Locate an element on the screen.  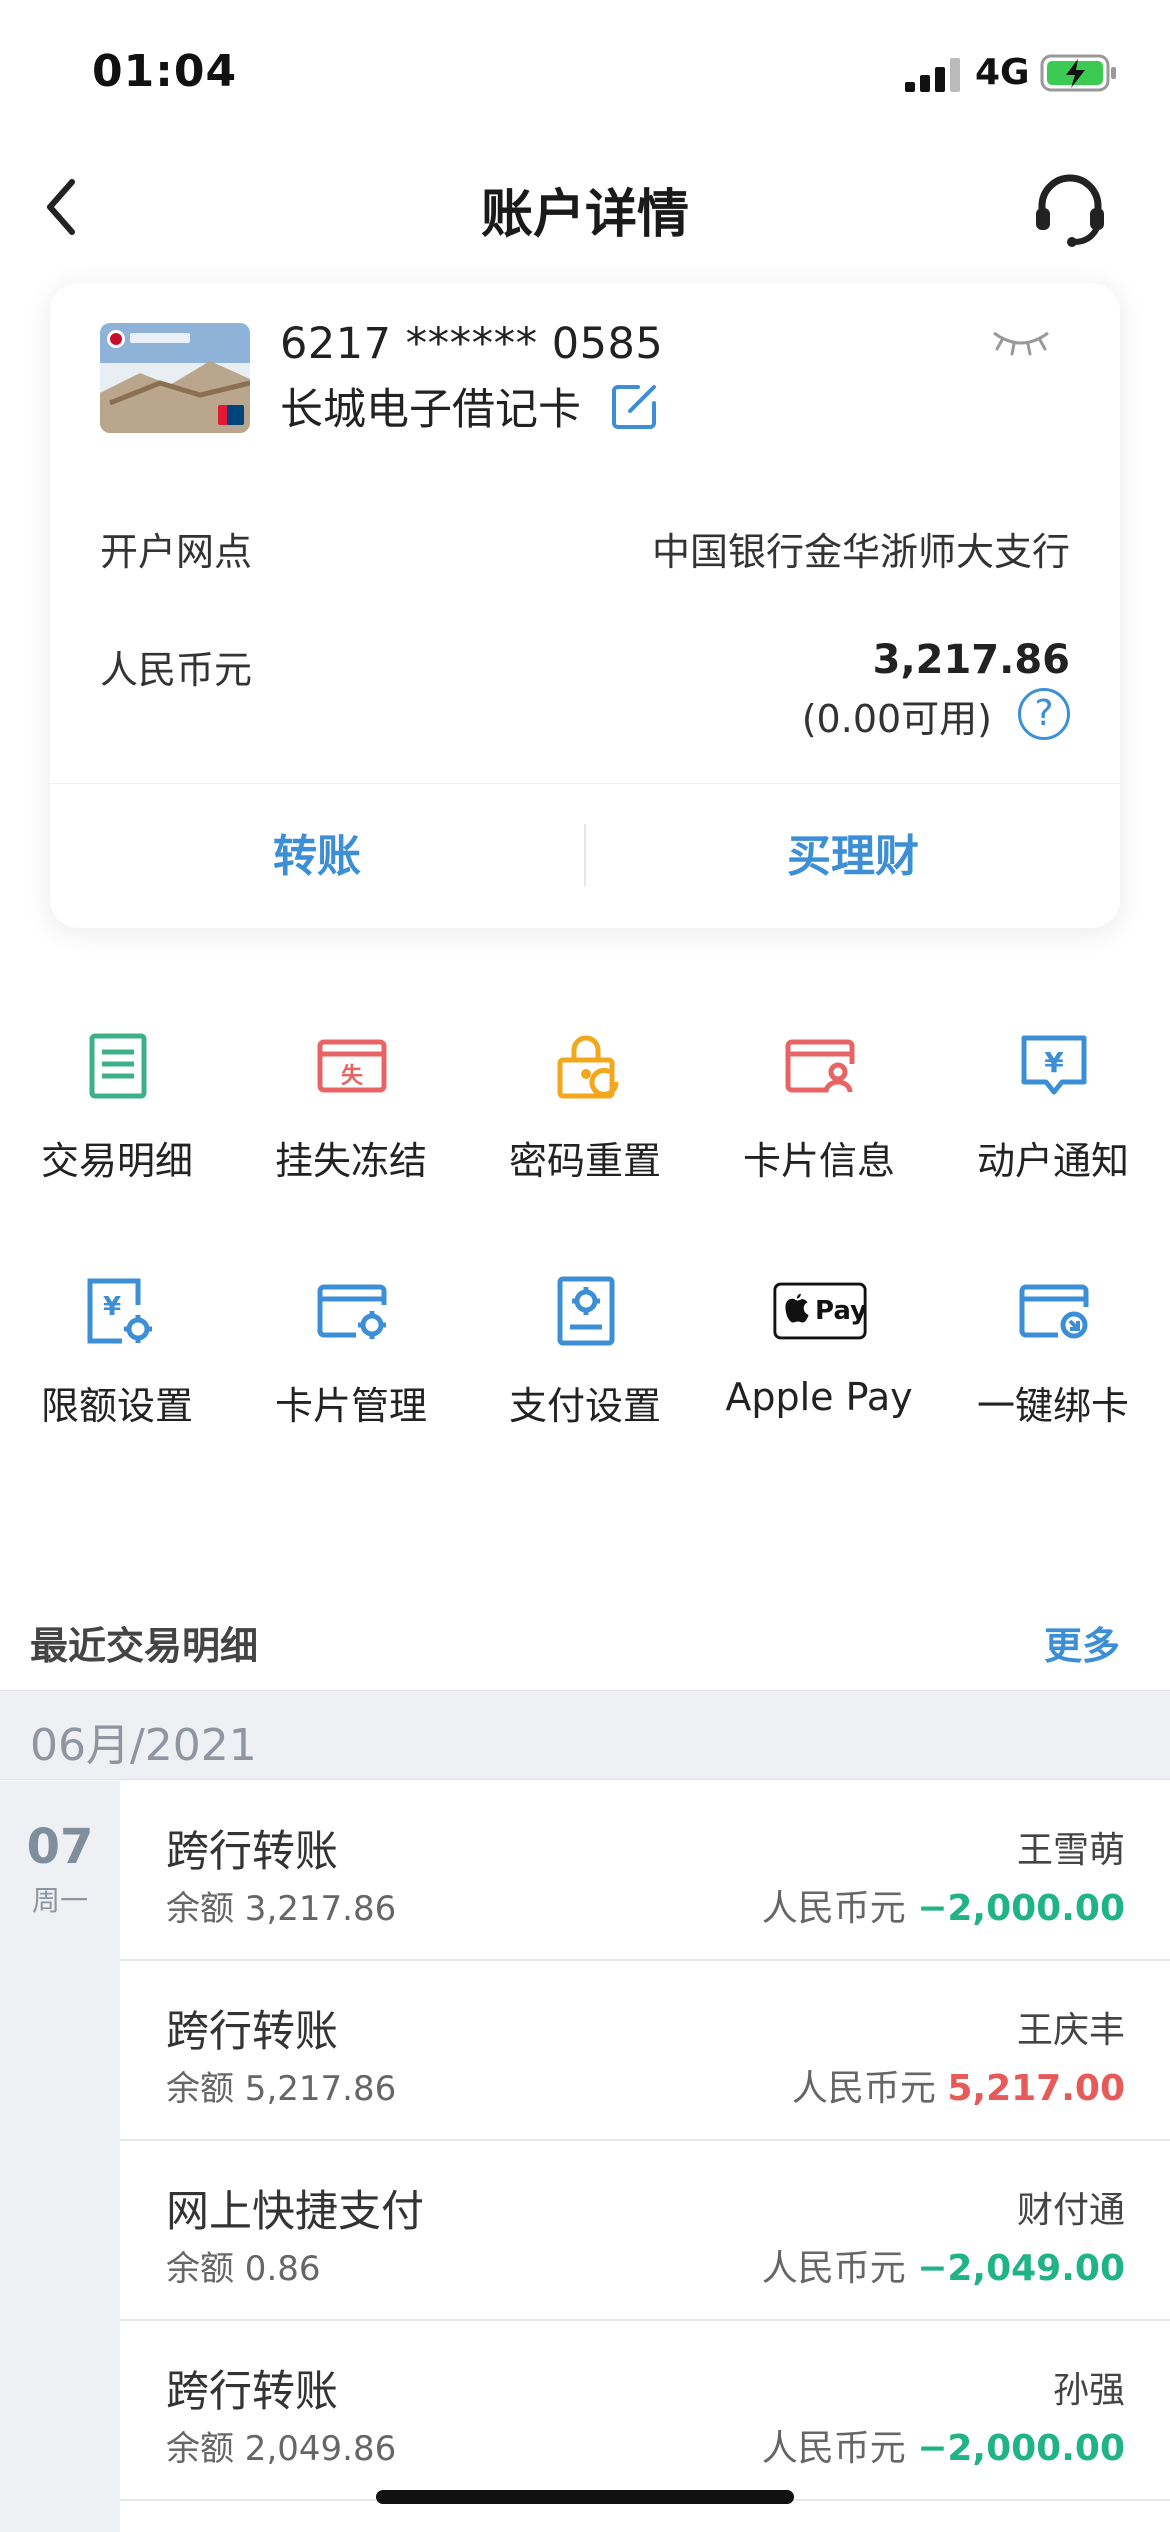
grid-label: 一键绑卡 is located at coordinates (1052, 1406).